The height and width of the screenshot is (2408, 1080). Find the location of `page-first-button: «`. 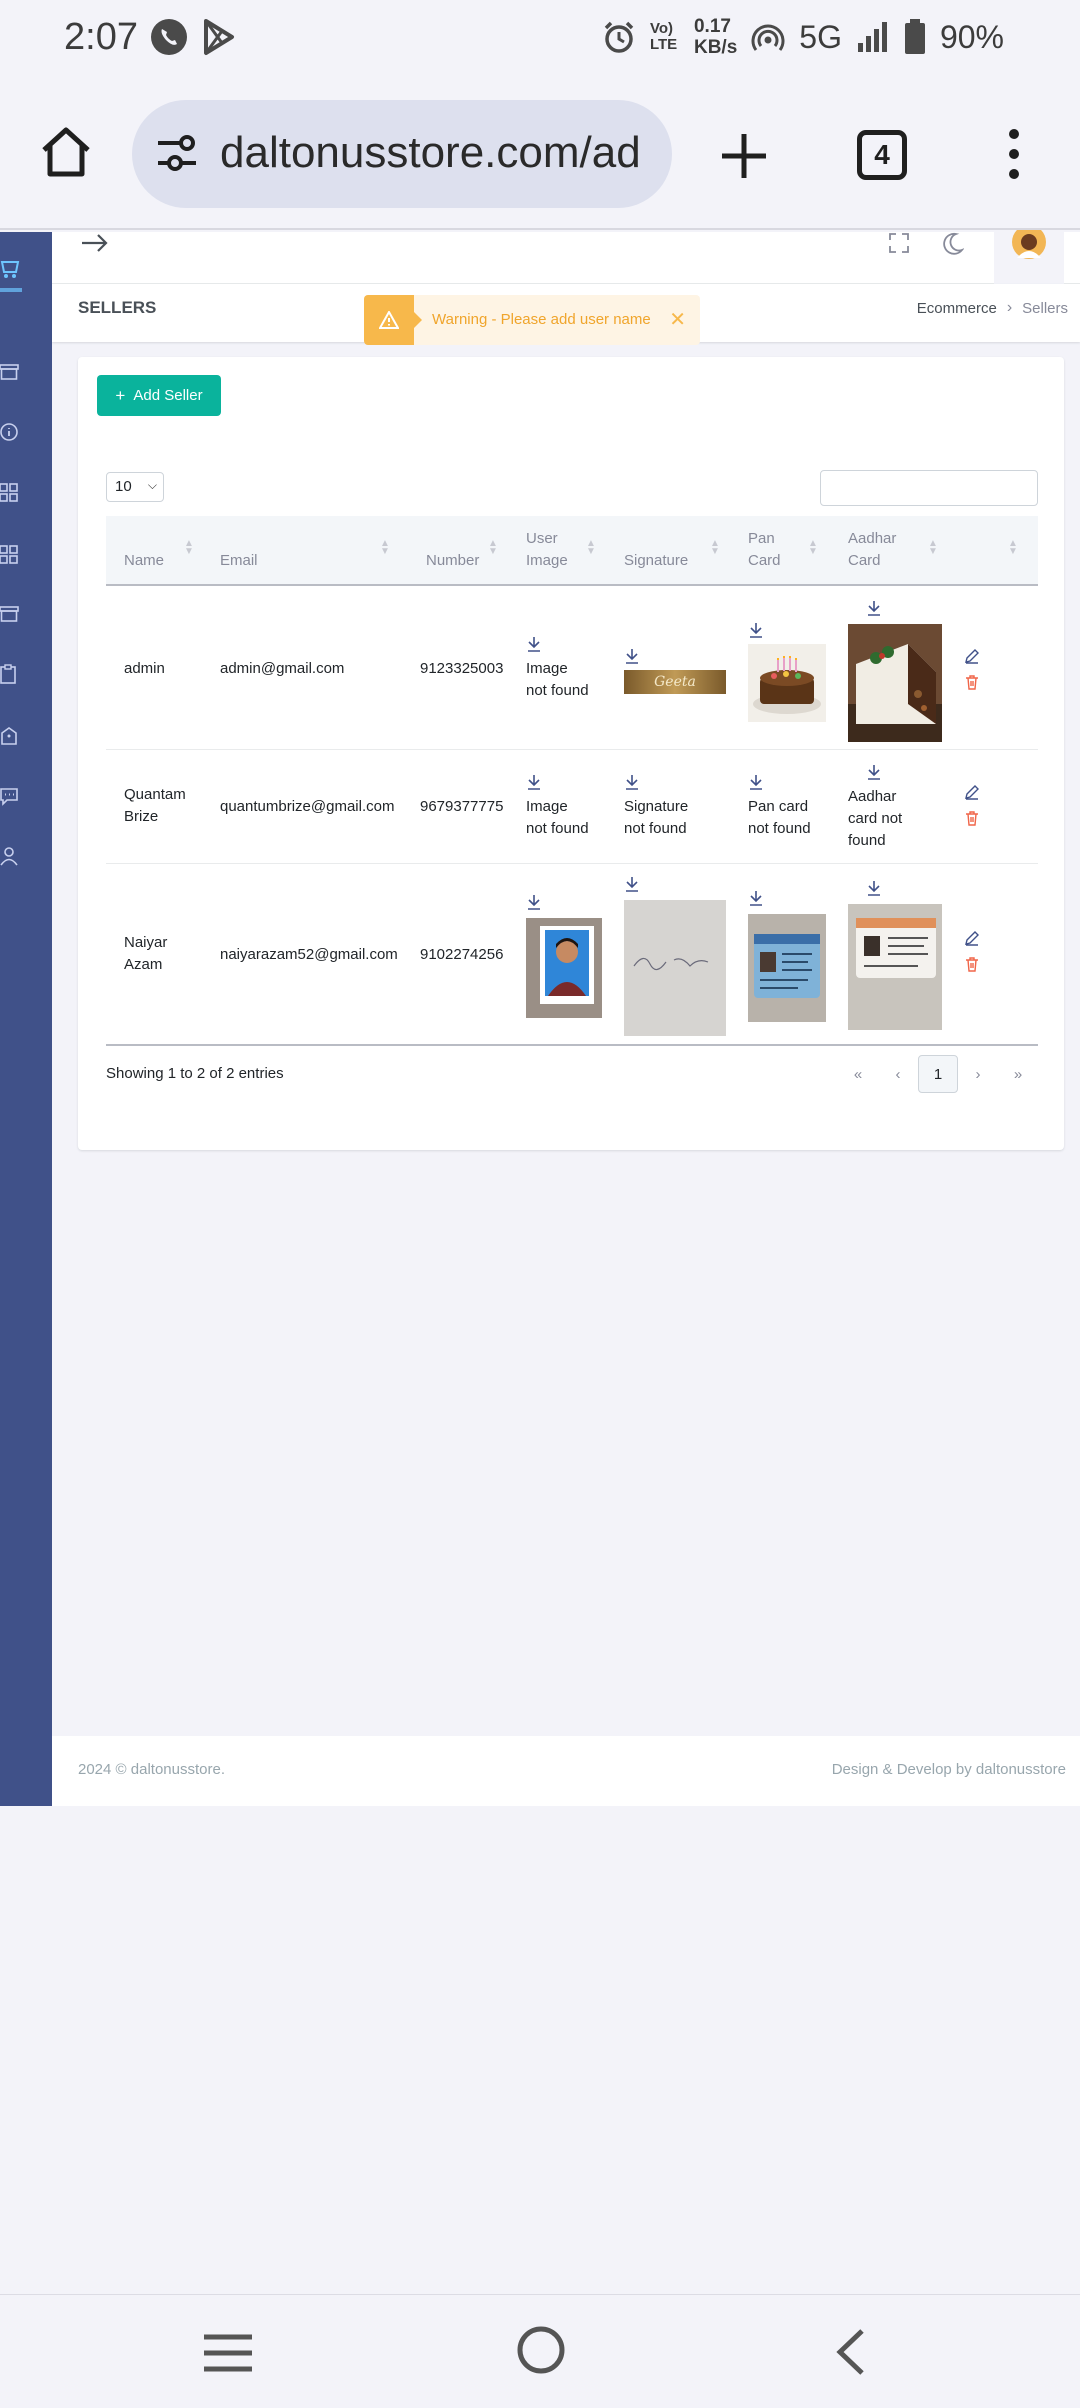

page-first-button: « is located at coordinates (858, 1074).